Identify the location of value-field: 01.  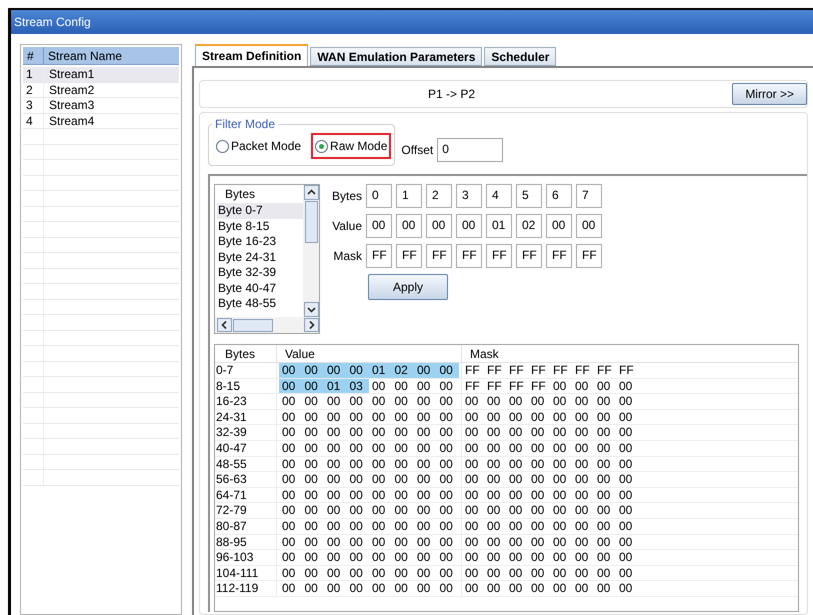
(499, 226).